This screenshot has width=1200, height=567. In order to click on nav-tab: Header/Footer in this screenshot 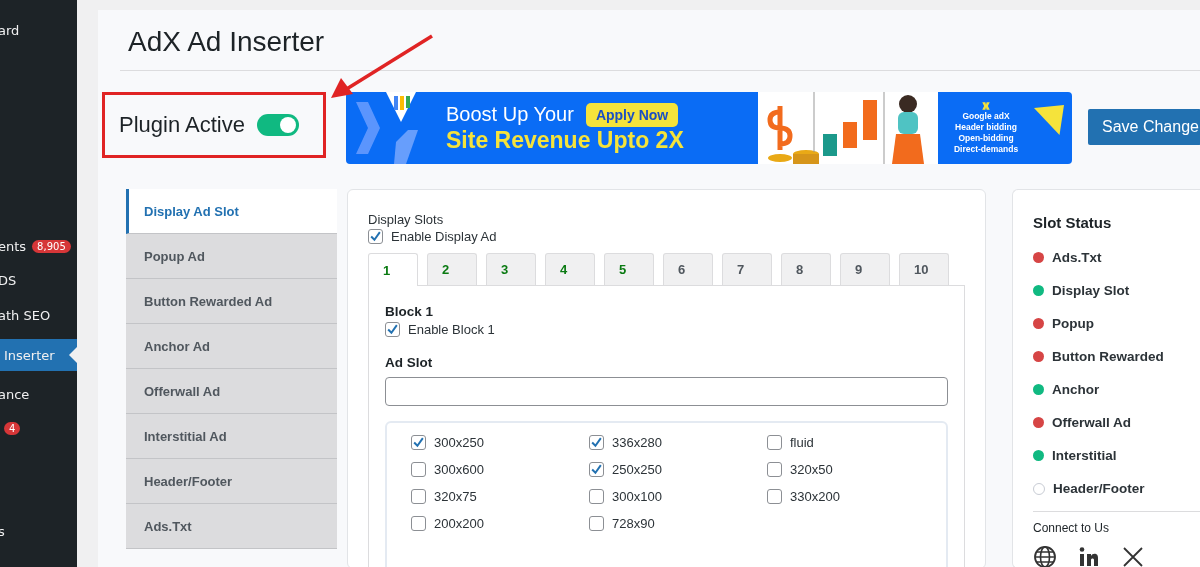, I will do `click(231, 481)`.